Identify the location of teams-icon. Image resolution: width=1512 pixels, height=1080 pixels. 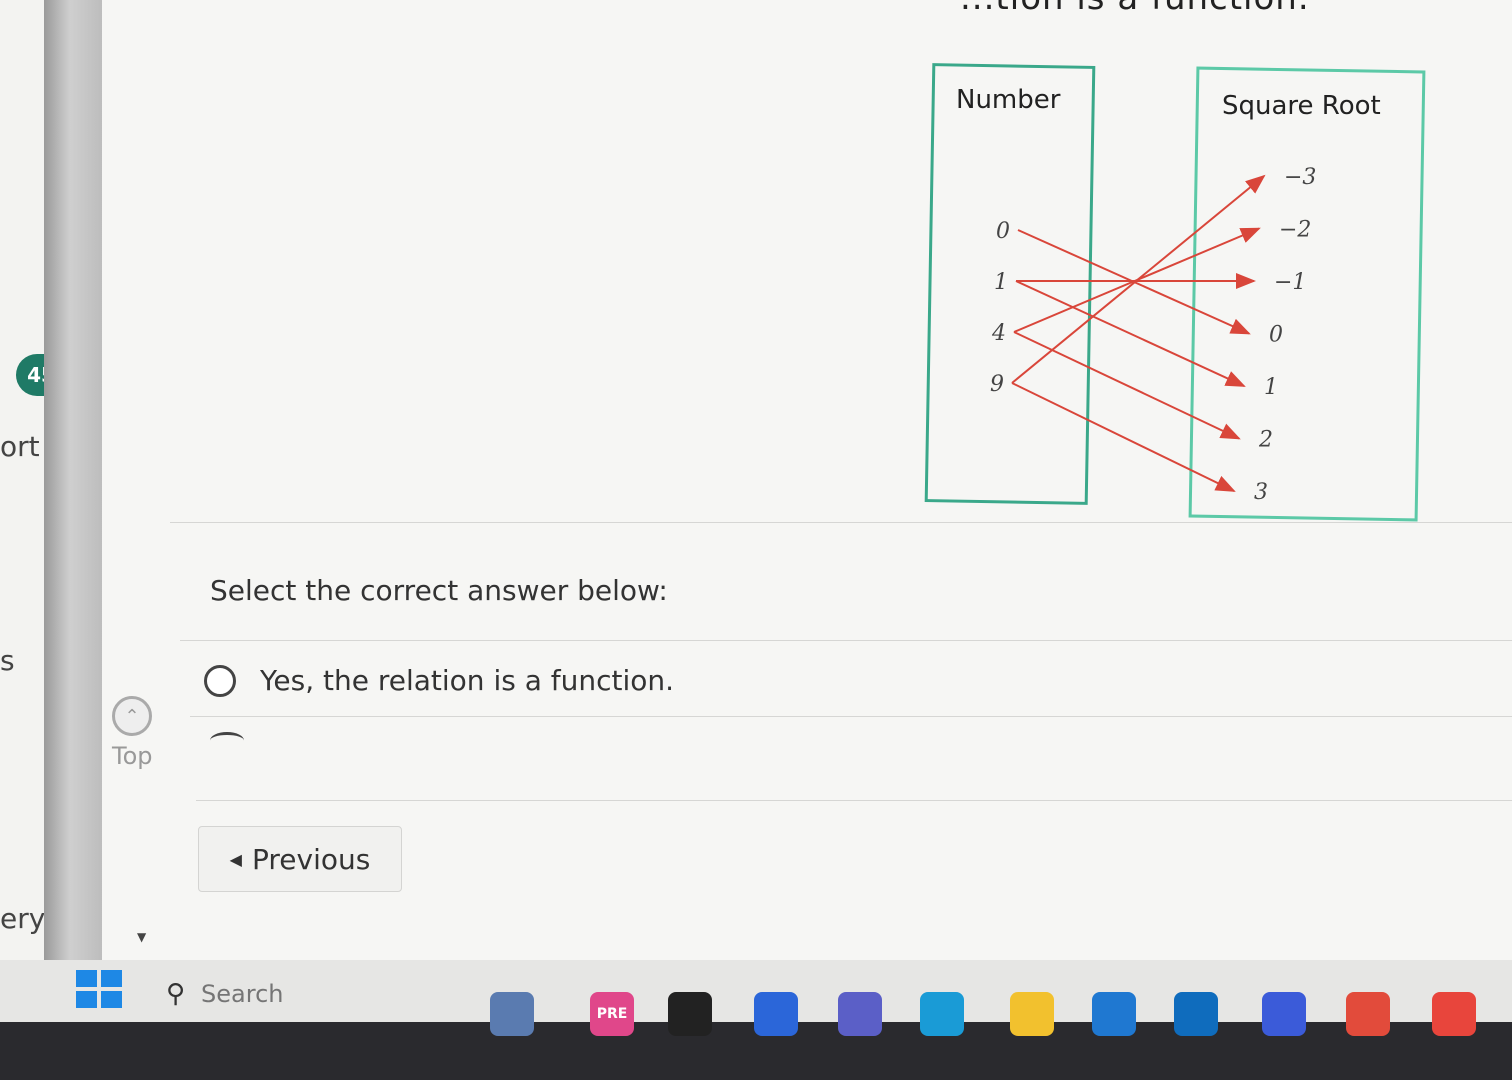
(860, 1014).